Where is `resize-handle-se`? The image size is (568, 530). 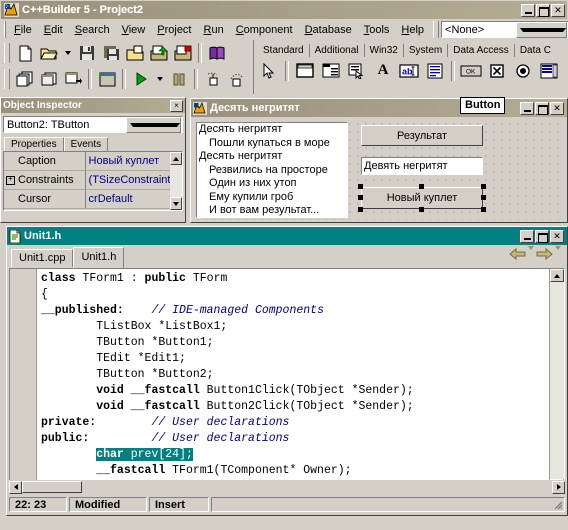
resize-handle-se is located at coordinates (483, 209).